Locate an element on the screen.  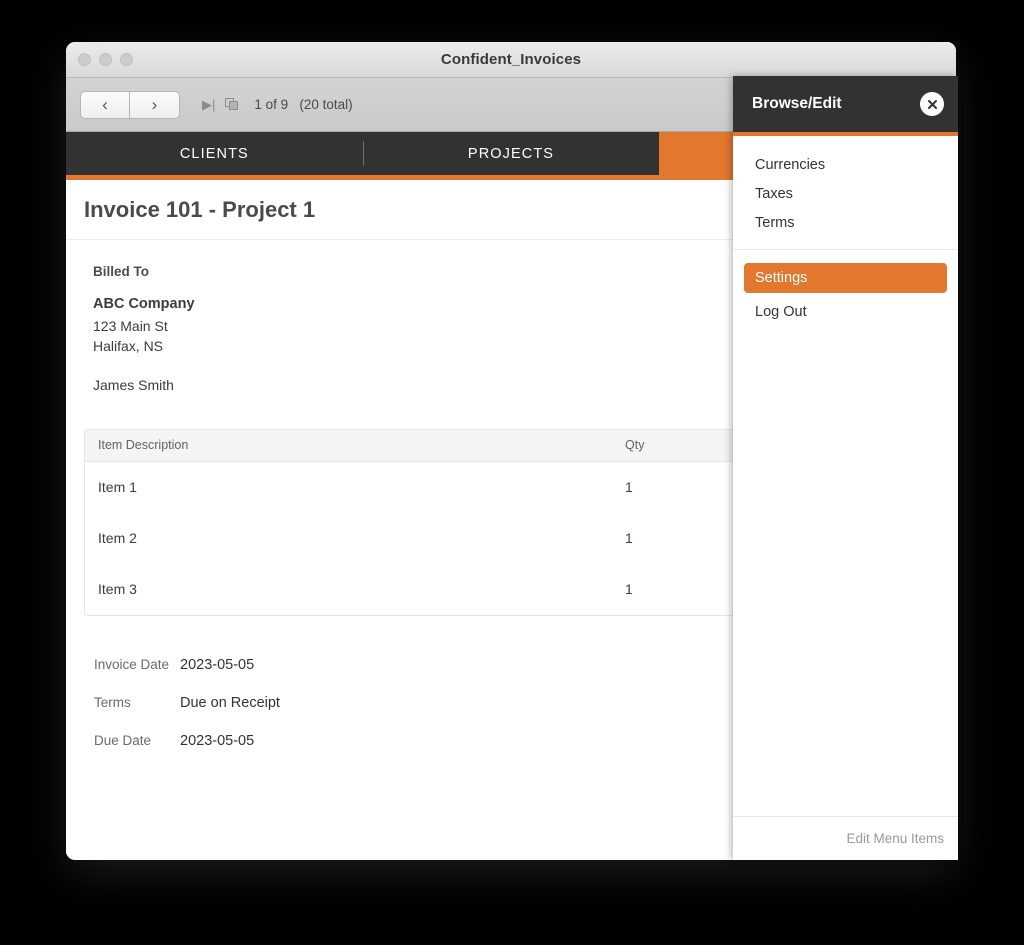
meta-value: Due on Receipt is located at coordinates (230, 703).